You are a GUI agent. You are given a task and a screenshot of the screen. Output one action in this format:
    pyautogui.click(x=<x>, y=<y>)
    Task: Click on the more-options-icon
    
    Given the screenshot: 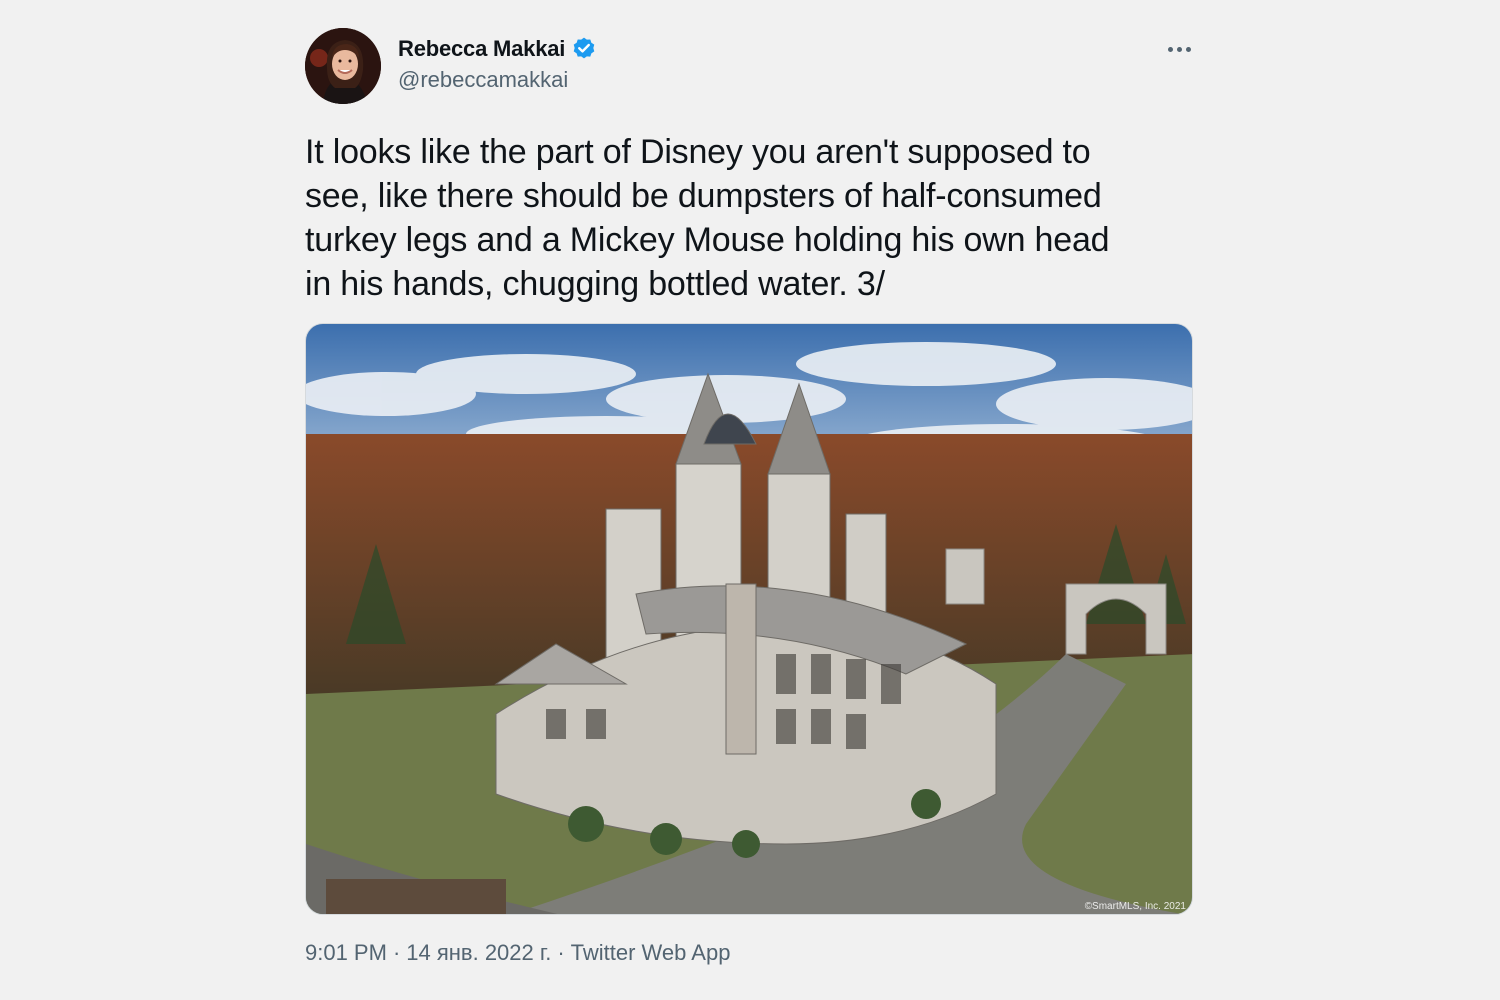 What is the action you would take?
    pyautogui.click(x=1179, y=49)
    